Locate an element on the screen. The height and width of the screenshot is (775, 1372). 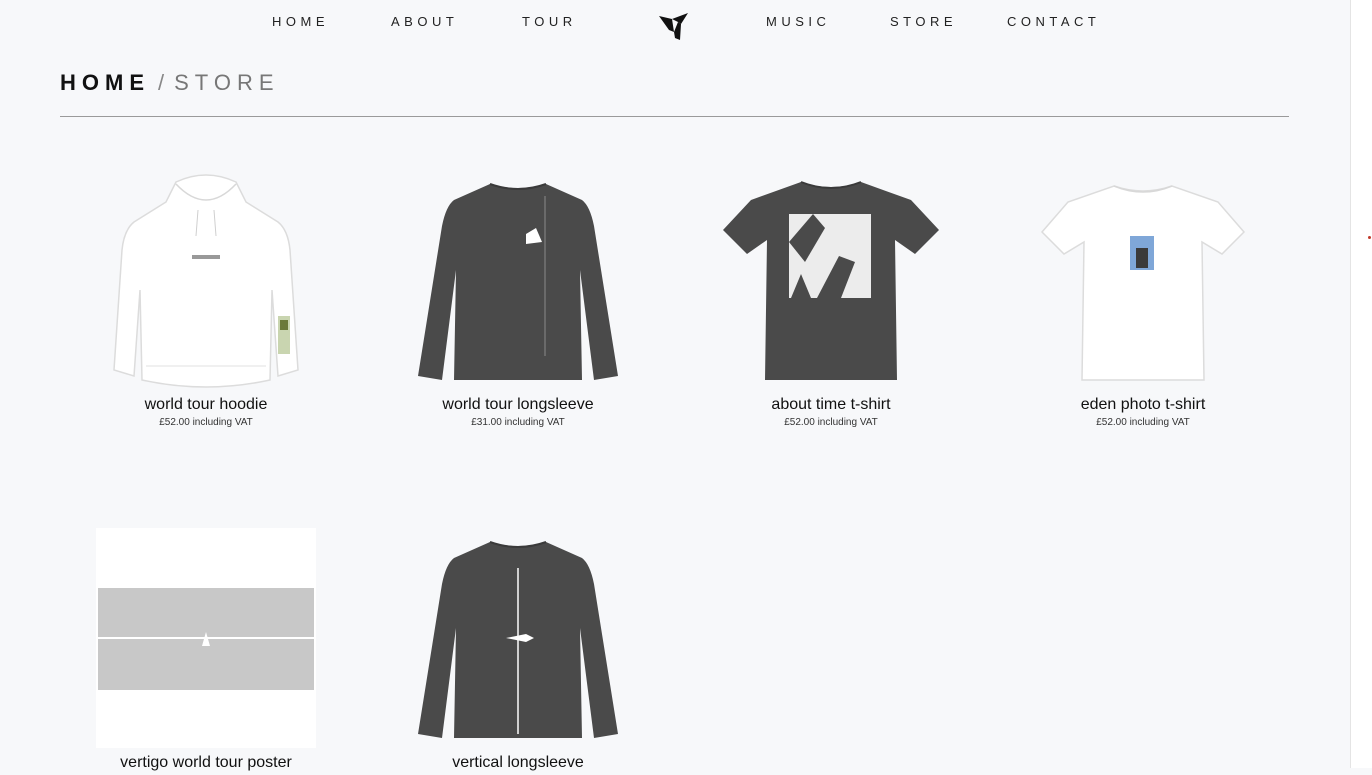
breadcrumb: HOME / STORE is located at coordinates (170, 83).